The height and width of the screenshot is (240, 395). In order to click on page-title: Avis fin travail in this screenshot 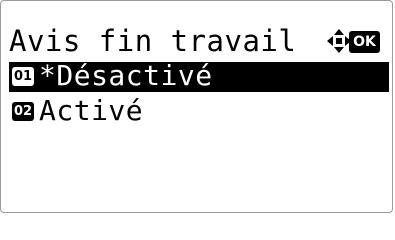, I will do `click(153, 41)`.